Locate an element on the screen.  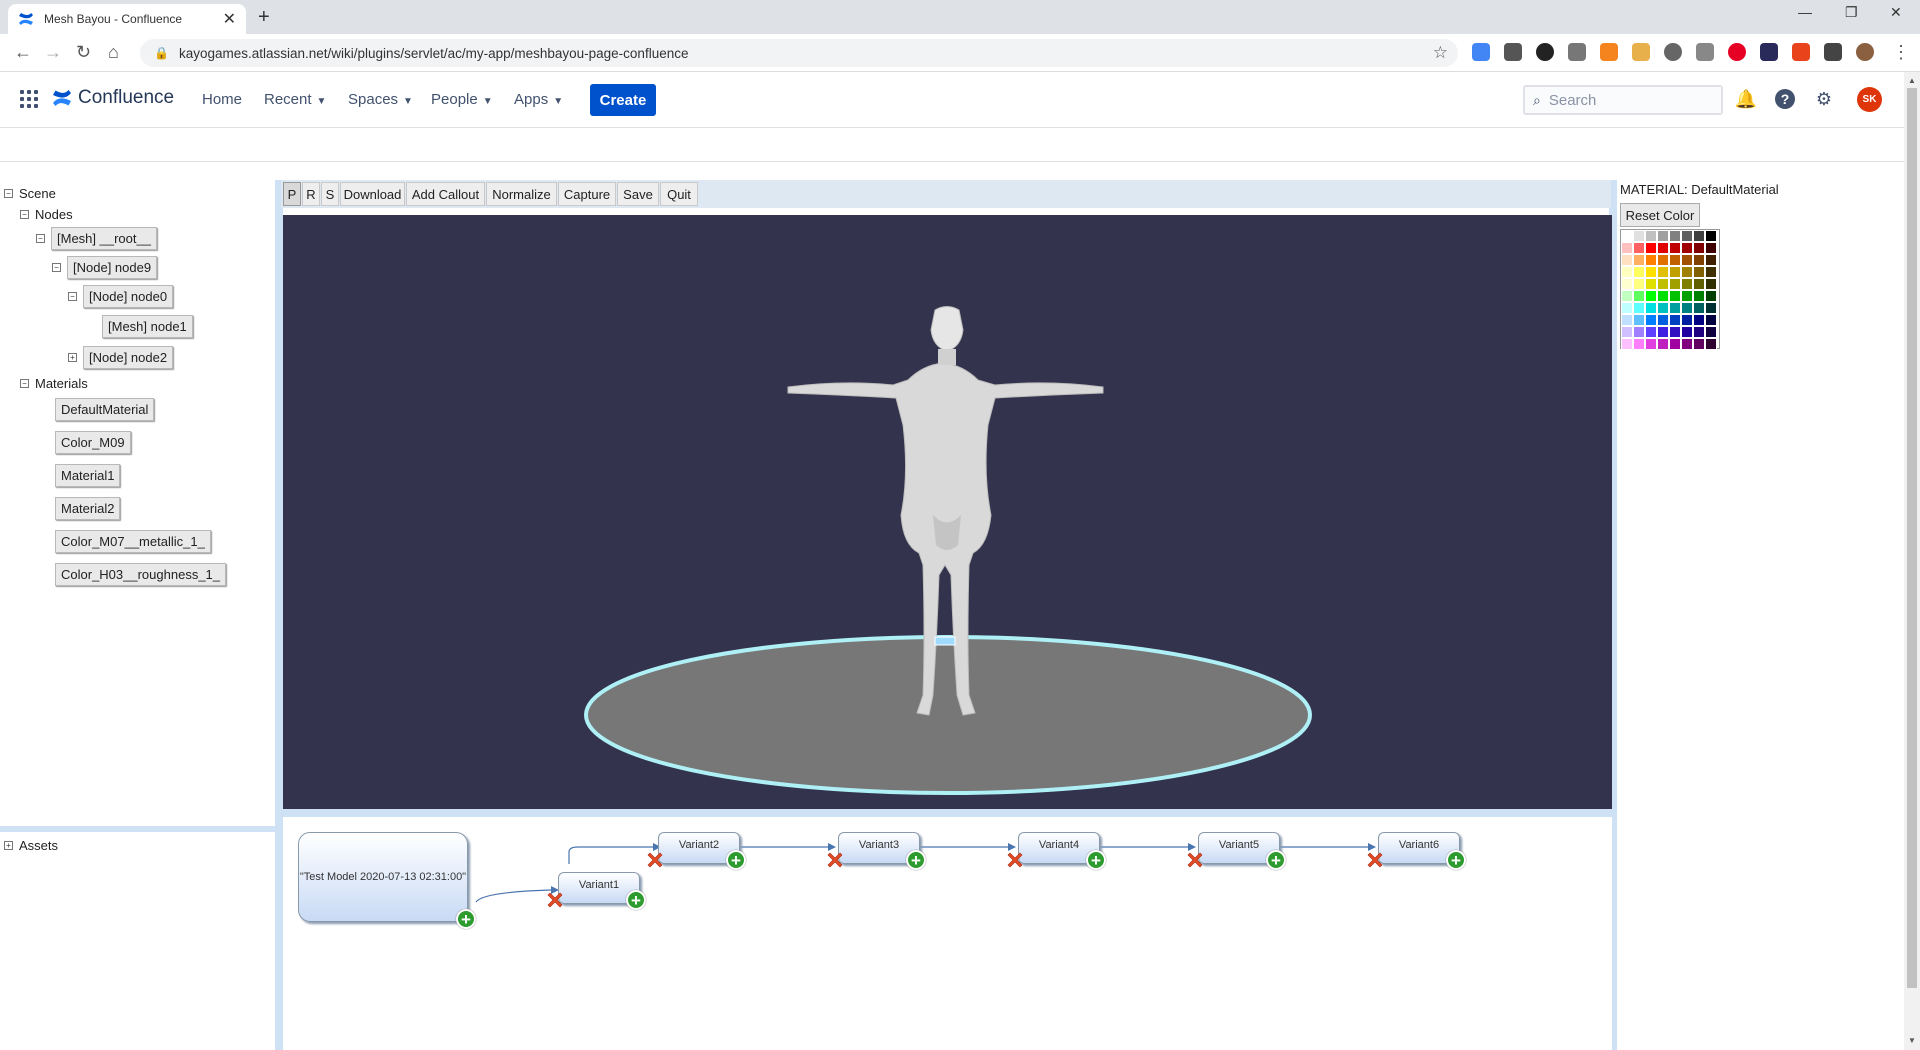
browser-menu-icon: ⋮ is located at coordinates (1901, 52).